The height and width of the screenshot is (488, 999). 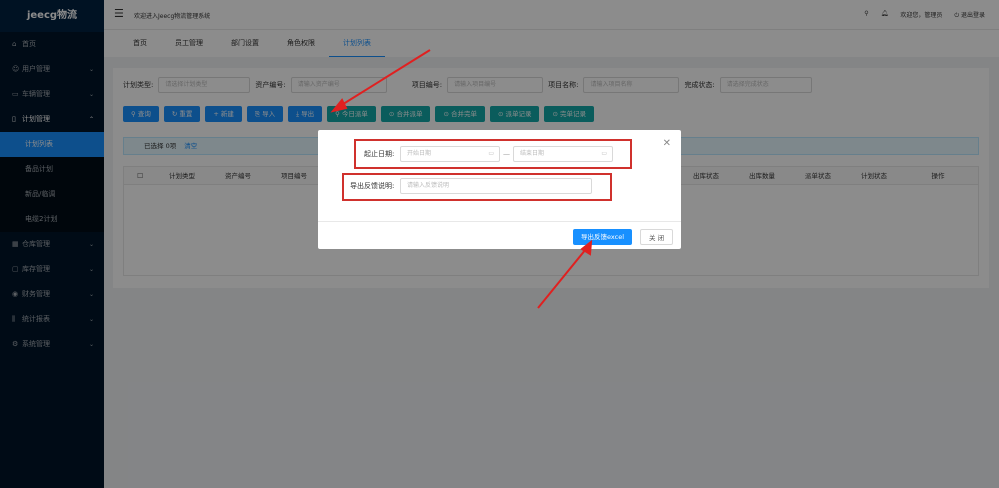 I want to click on annotation-arrows, so click(x=461, y=179).